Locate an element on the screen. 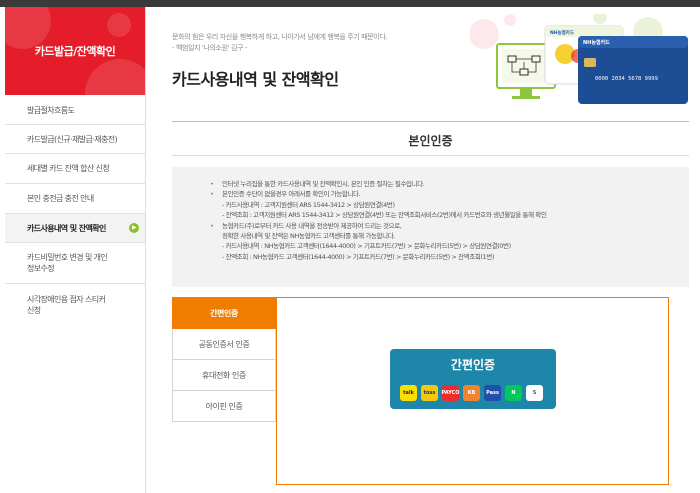 The height and width of the screenshot is (493, 700). sidebar-item-charge-guide: 본인 충전금 충전 안내 is located at coordinates (75, 199).